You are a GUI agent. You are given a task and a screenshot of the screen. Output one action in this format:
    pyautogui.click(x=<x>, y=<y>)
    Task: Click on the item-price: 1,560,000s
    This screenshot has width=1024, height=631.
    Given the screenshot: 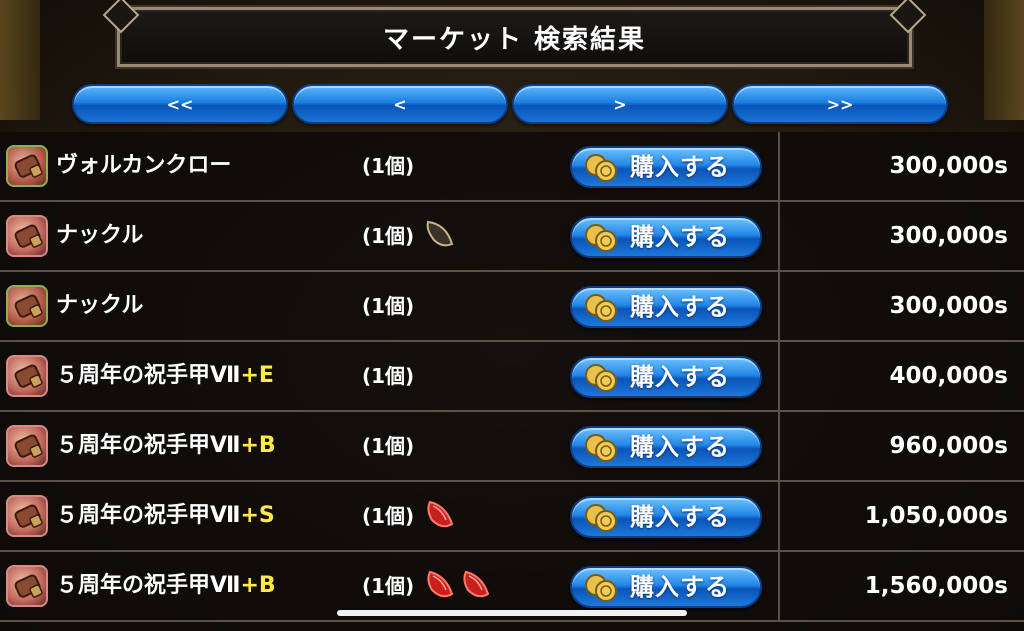 What is the action you would take?
    pyautogui.click(x=936, y=586)
    